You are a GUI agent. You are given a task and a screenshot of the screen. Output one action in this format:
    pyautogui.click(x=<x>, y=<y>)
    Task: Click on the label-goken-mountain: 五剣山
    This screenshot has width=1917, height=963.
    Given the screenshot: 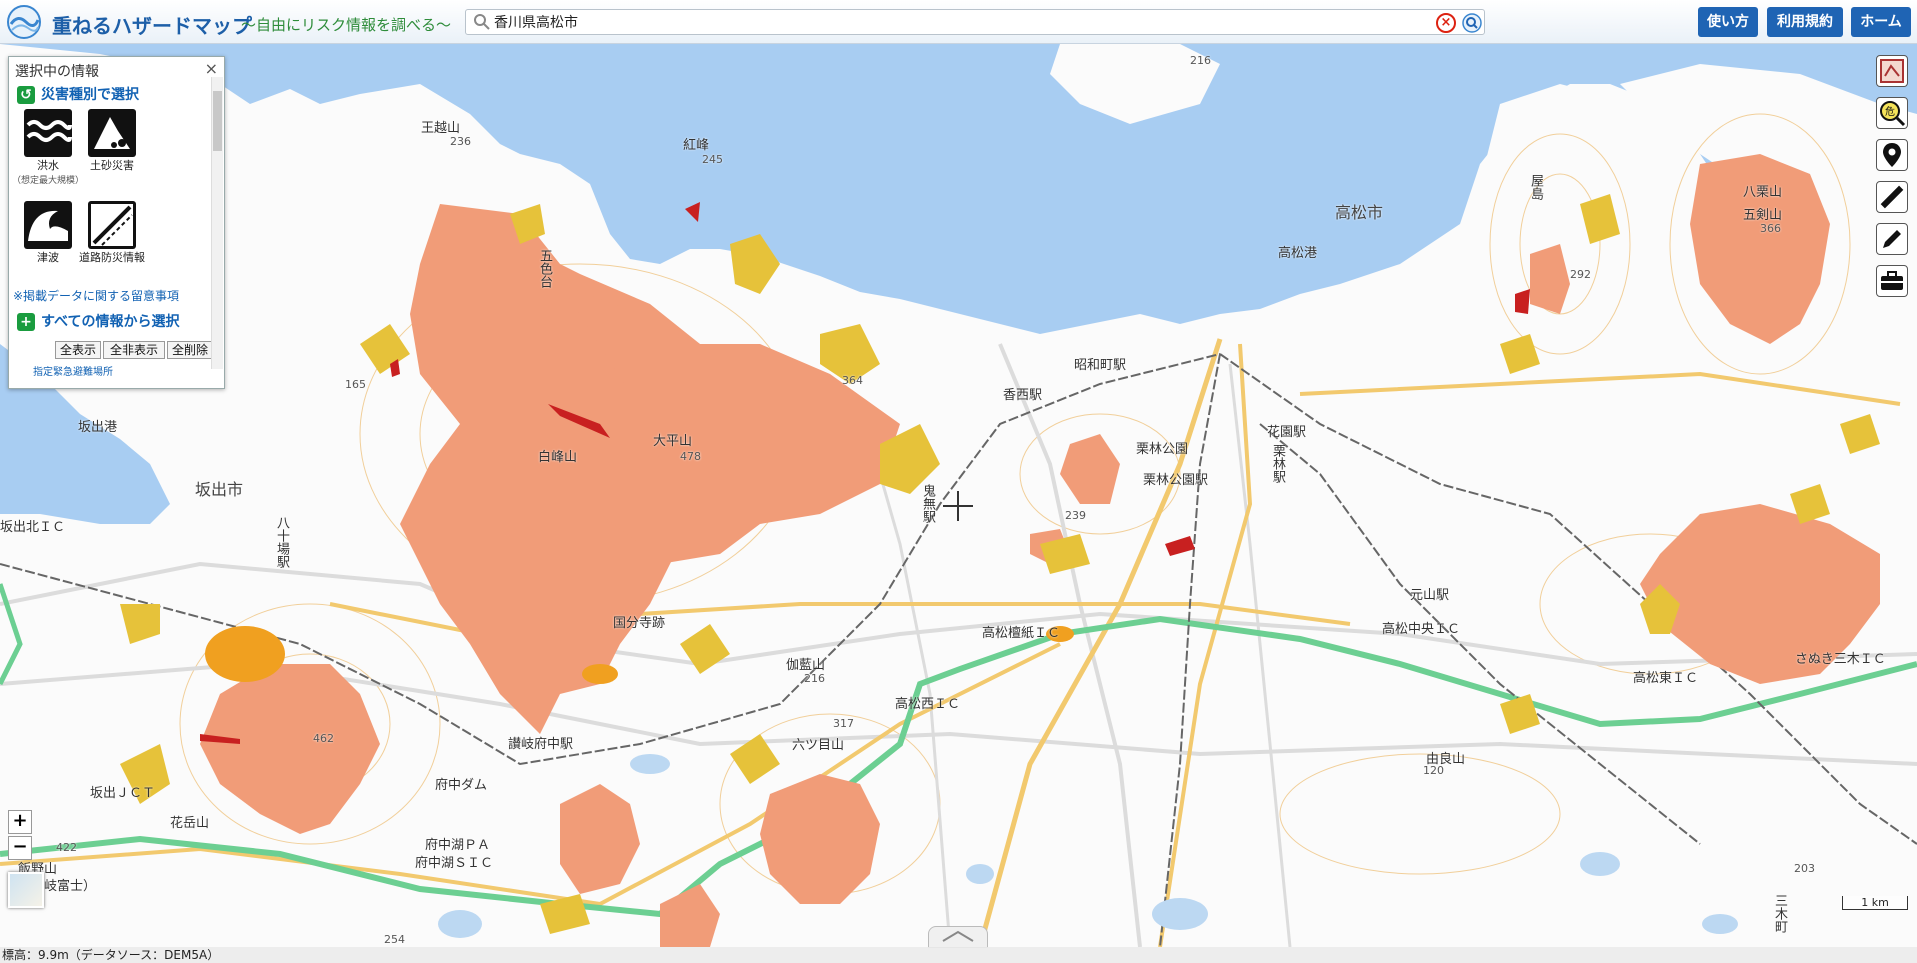 What is the action you would take?
    pyautogui.click(x=1763, y=215)
    